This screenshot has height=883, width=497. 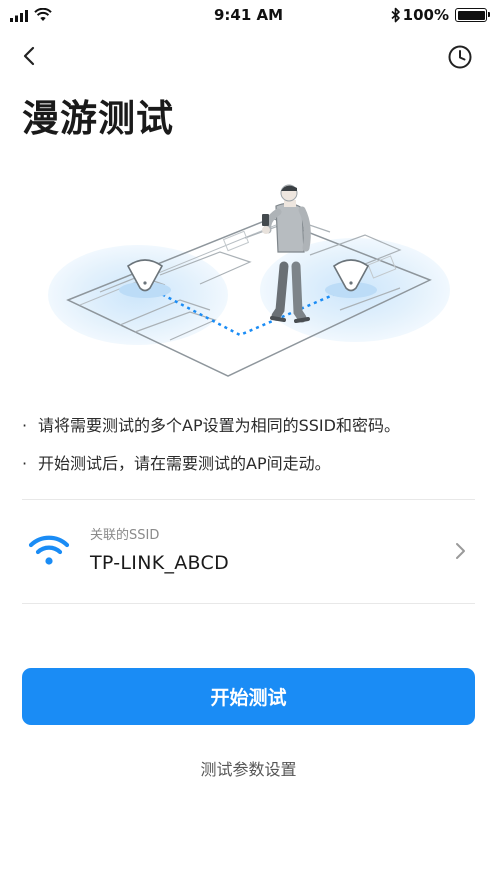 What do you see at coordinates (460, 551) in the screenshot?
I see `chevron-right-icon` at bounding box center [460, 551].